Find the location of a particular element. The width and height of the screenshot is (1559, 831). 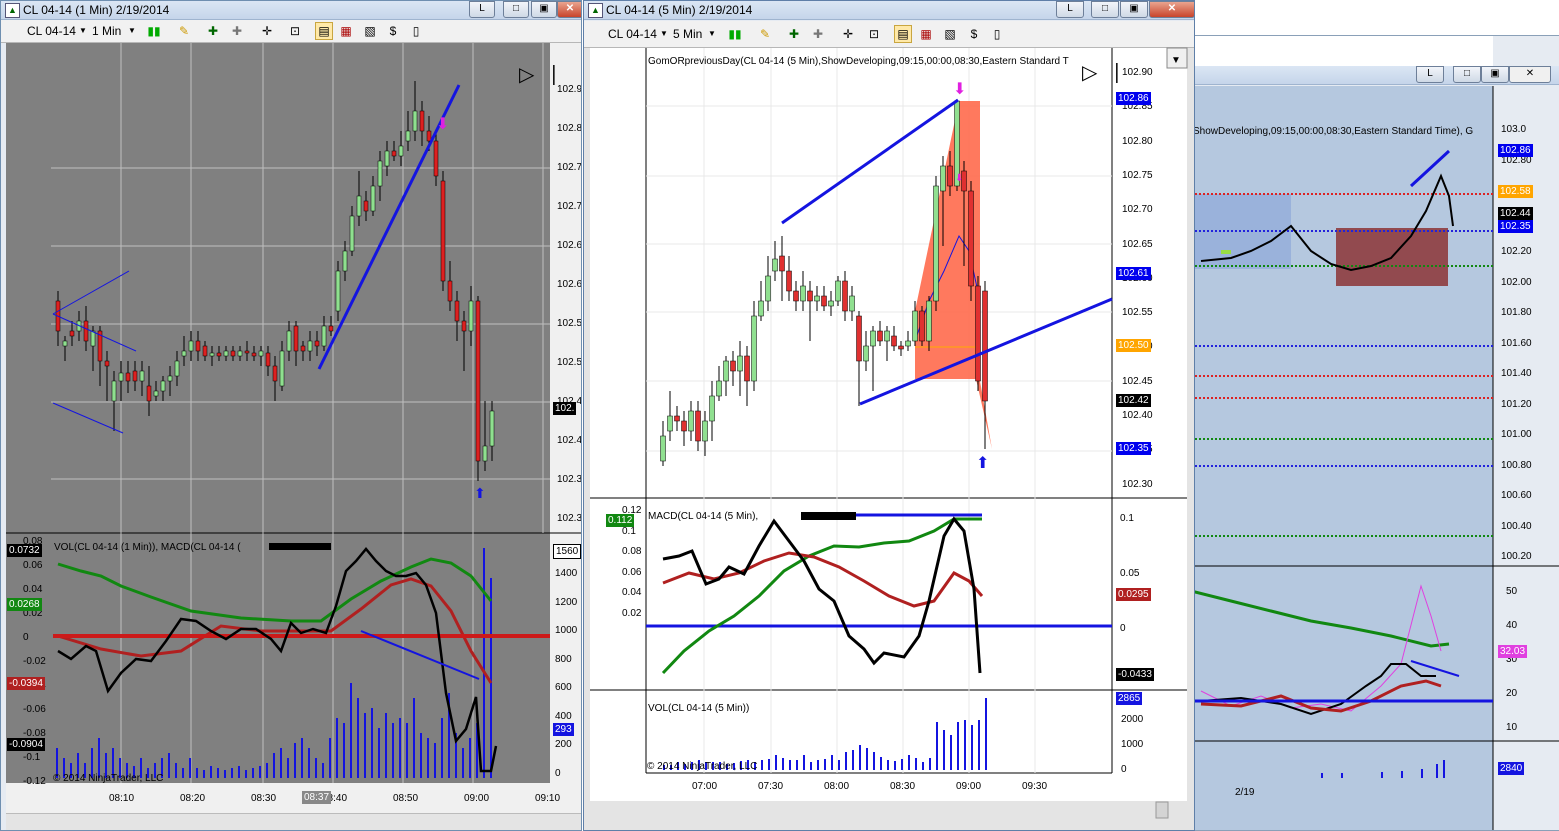

right-osc-tick: 50 is located at coordinates (1512, 591).